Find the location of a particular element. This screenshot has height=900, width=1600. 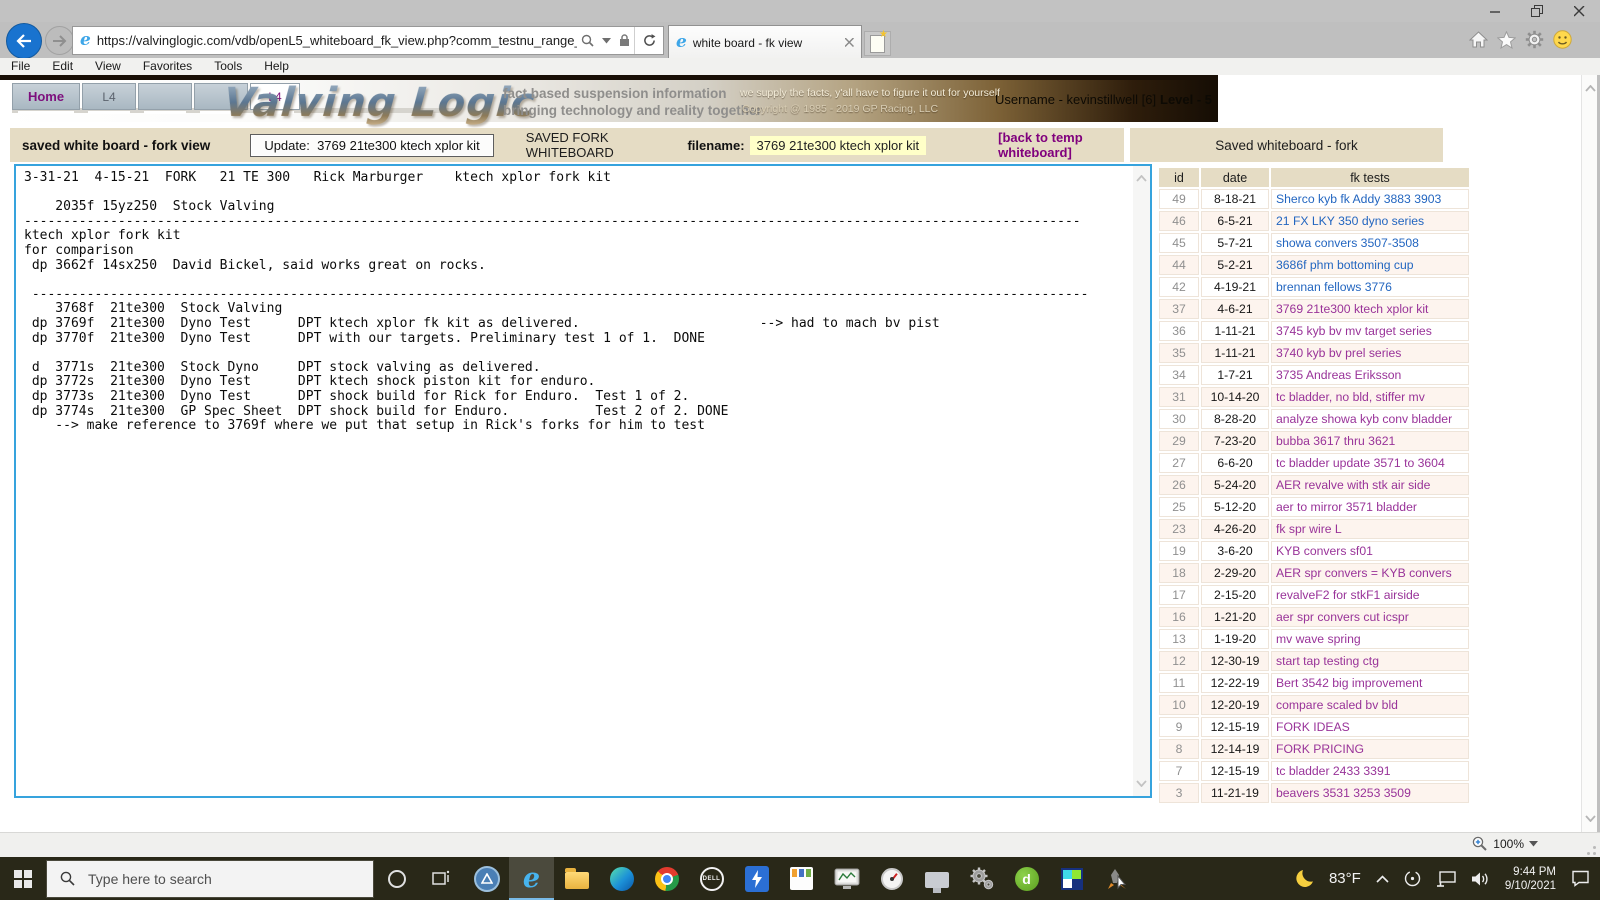

test-link: Bert 3542 big improvement is located at coordinates (1349, 683).